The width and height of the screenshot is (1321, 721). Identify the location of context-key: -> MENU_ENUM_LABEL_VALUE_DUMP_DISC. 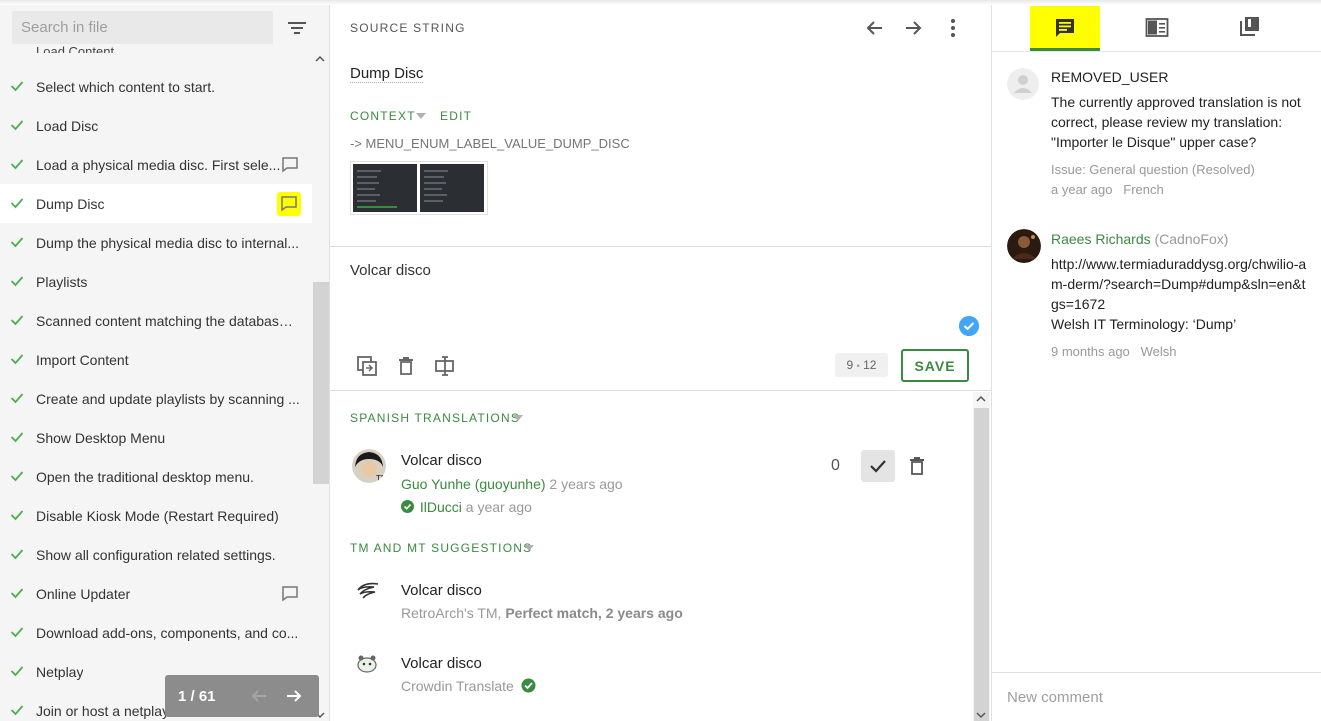
(490, 143).